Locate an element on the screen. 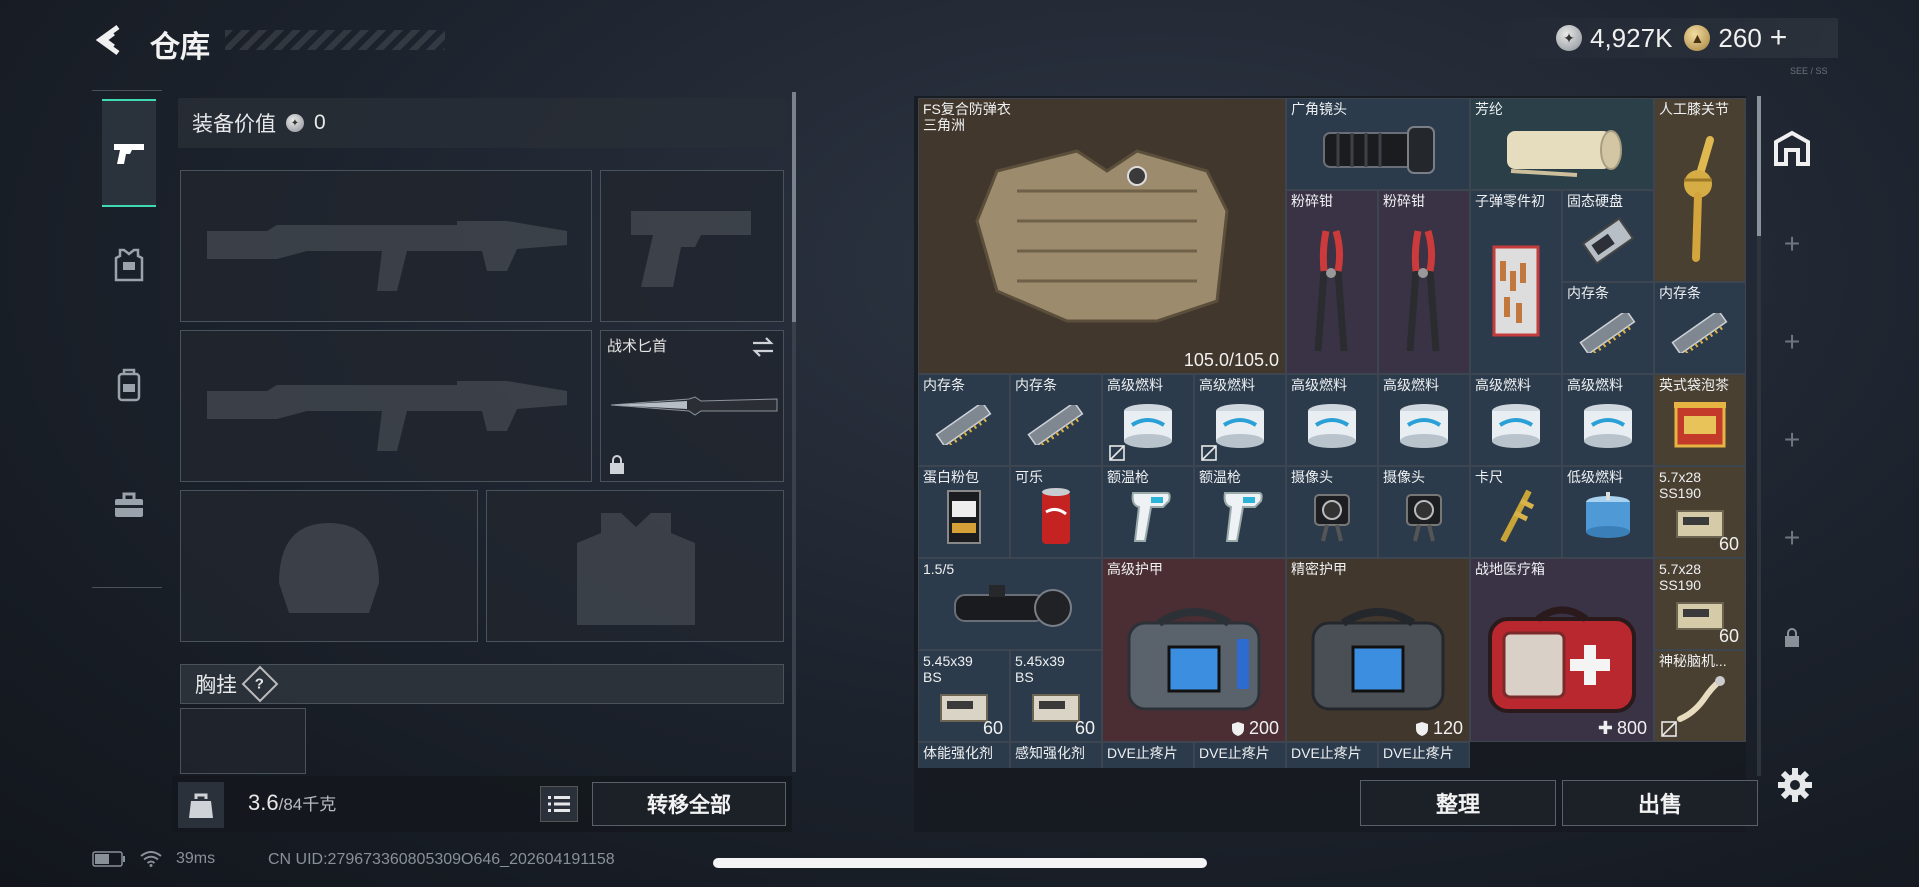 The height and width of the screenshot is (887, 1919). transfer-all-button: 转移全部 is located at coordinates (689, 804).